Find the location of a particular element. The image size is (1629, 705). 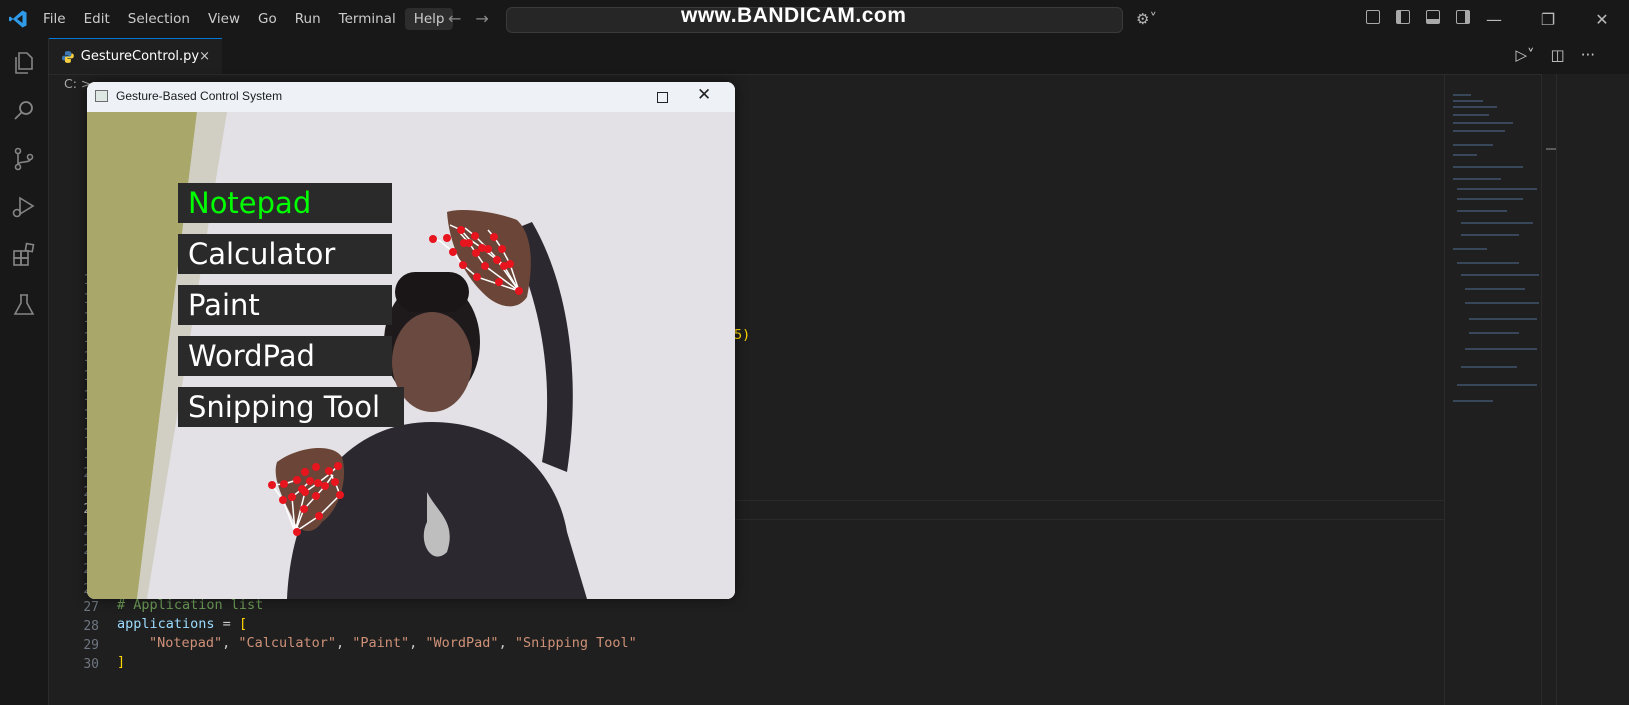

split-editor-icon: ◫ is located at coordinates (1558, 55).